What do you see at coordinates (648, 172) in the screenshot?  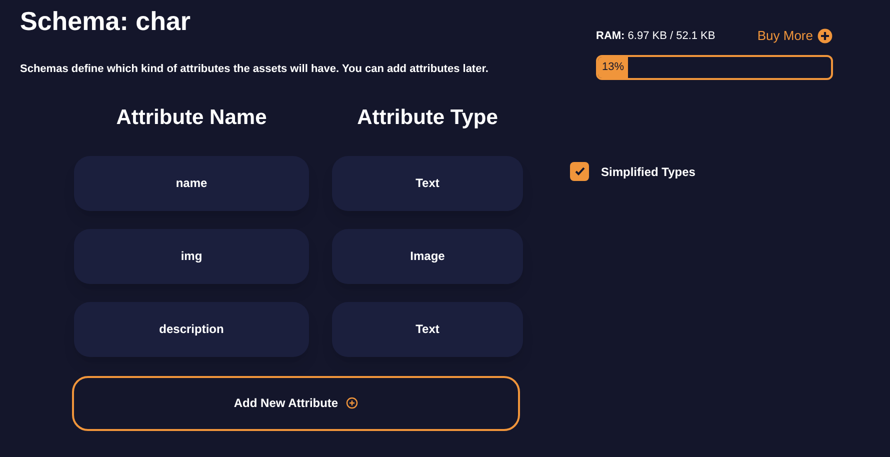 I see `checkbox-label: Simplified Types` at bounding box center [648, 172].